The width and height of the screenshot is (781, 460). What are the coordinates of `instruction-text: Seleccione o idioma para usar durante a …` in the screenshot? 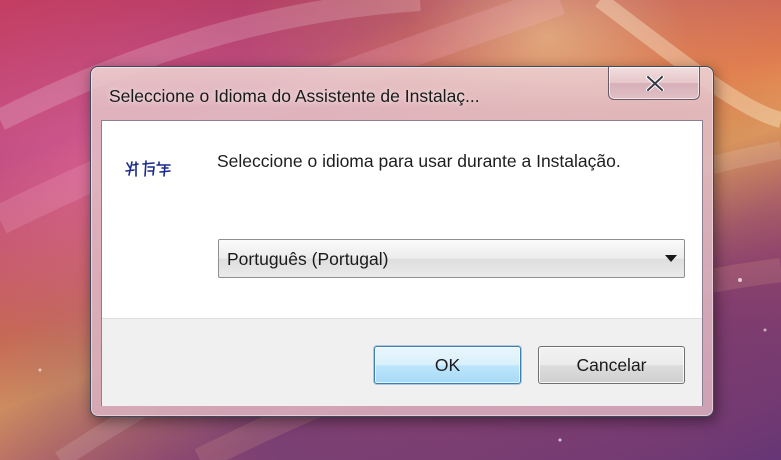 It's located at (419, 161).